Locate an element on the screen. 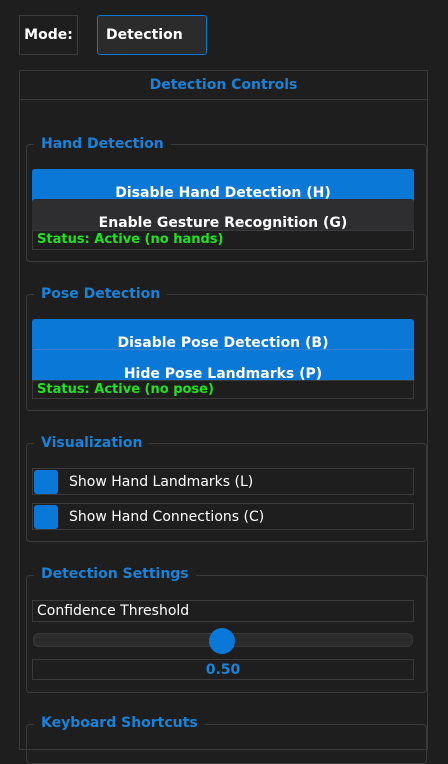  mode-label: Mode: is located at coordinates (48, 35).